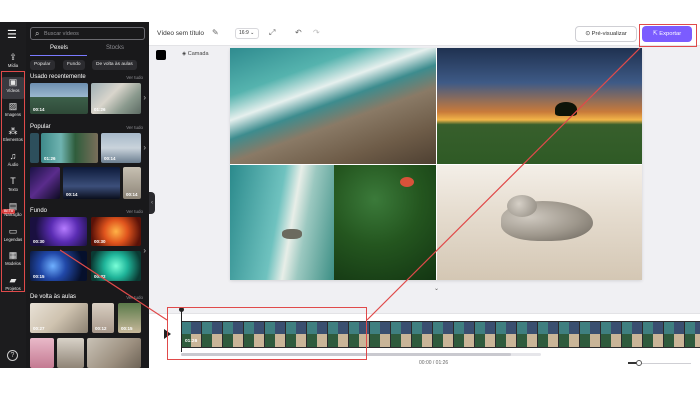  What do you see at coordinates (134, 127) in the screenshot?
I see `see-all-popular: Ver tudo` at bounding box center [134, 127].